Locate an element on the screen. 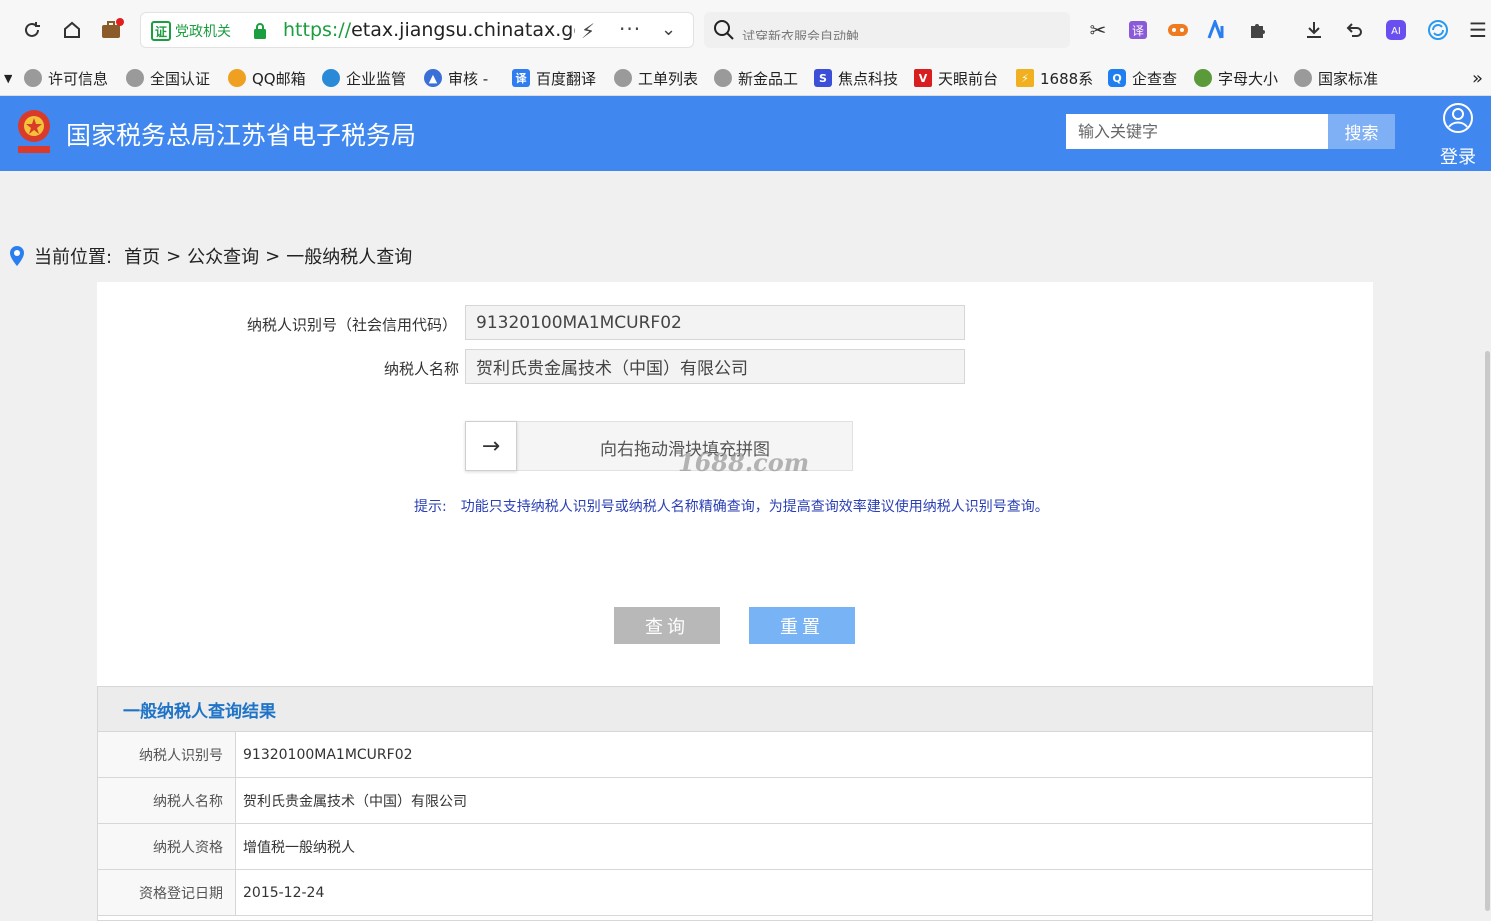  row-value: 贺利氏贵金属技术（中国）有限公司 is located at coordinates (355, 801).